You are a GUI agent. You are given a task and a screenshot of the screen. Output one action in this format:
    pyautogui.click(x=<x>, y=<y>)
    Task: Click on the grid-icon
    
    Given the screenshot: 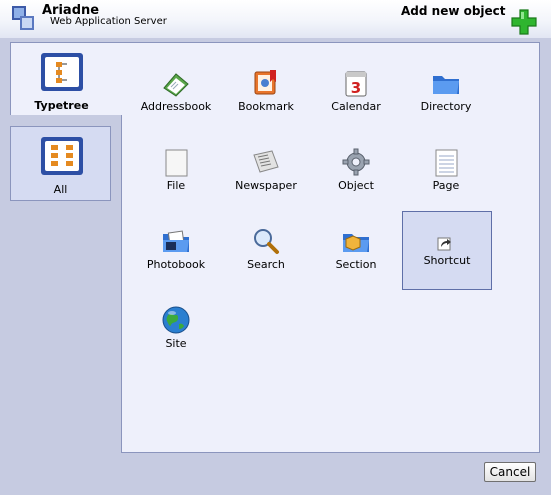 What is the action you would take?
    pyautogui.click(x=62, y=156)
    